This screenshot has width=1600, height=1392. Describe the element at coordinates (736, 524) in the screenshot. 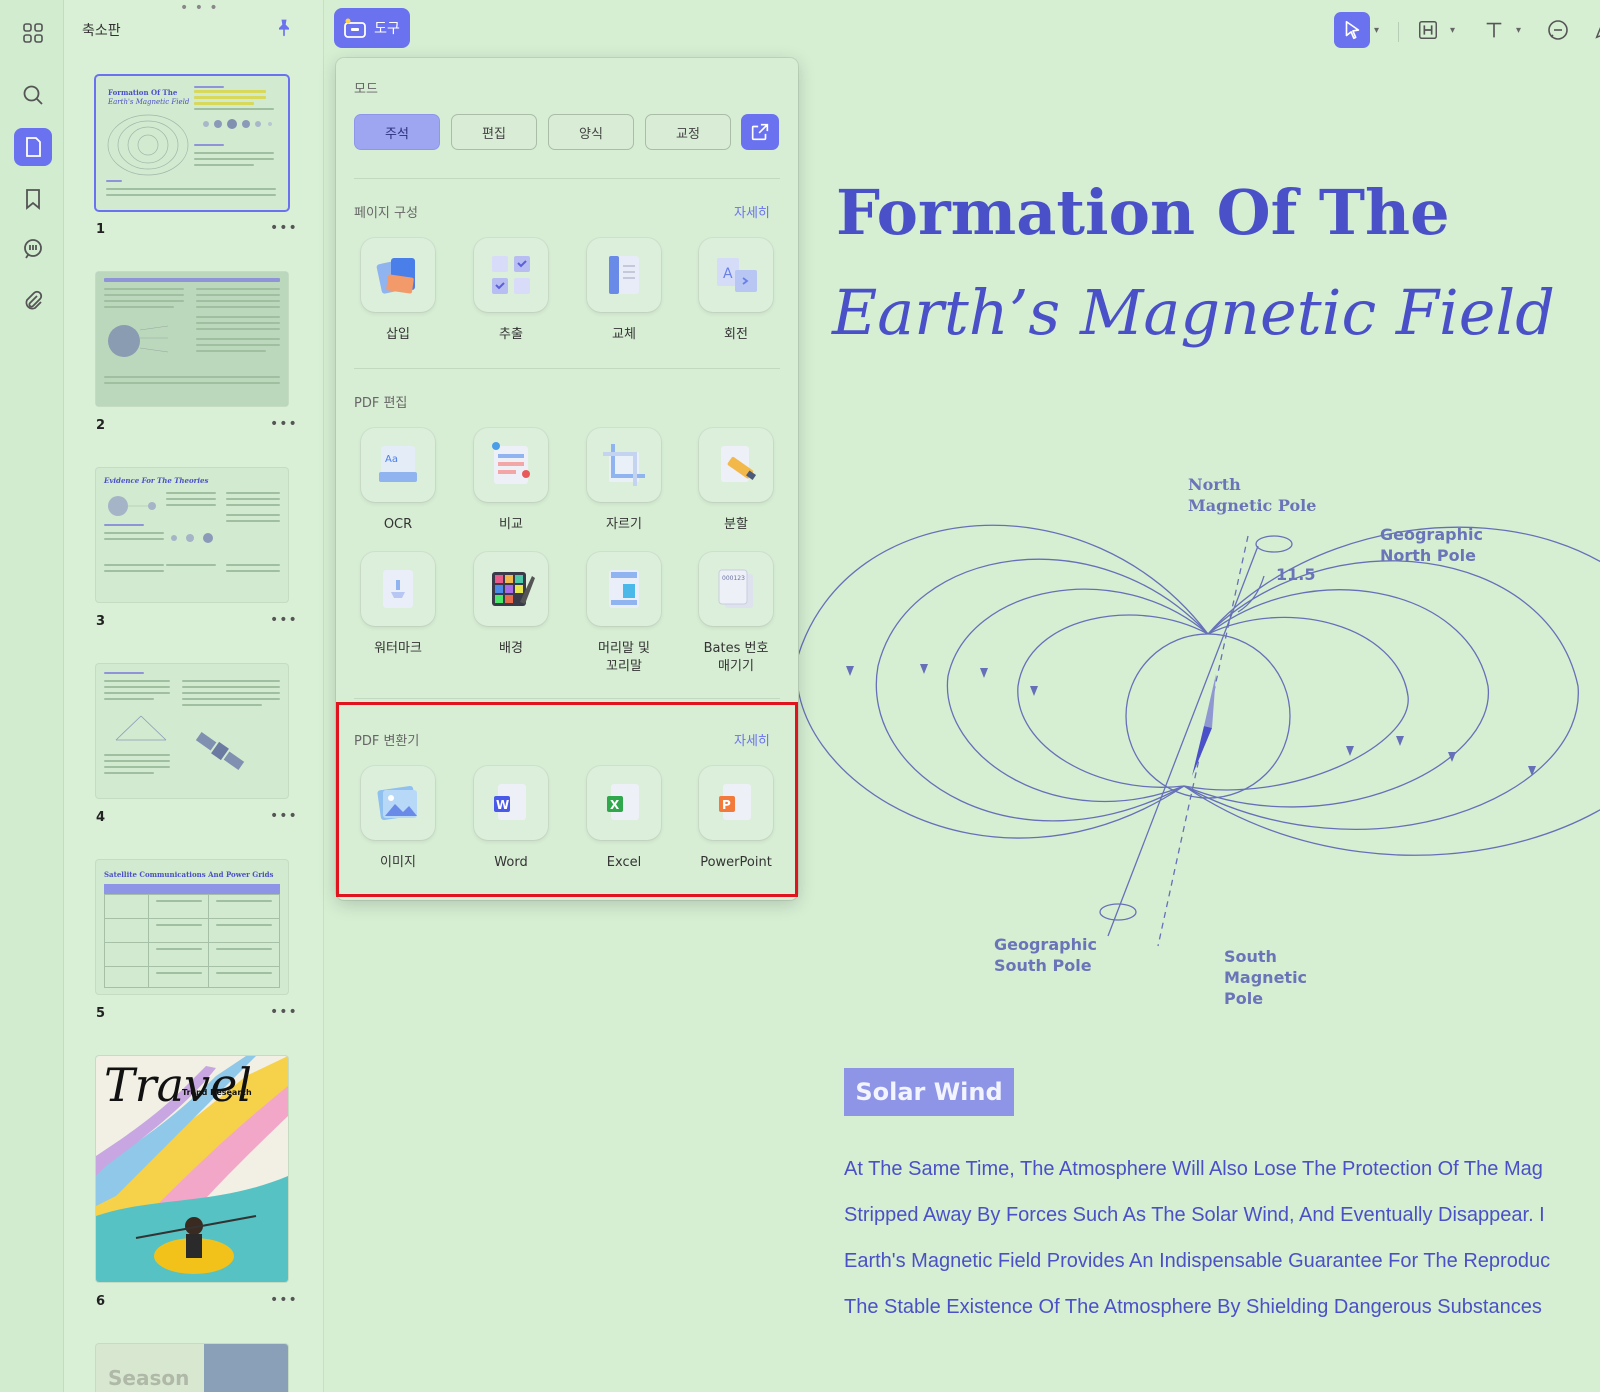

I see `split-label: 분할` at that location.